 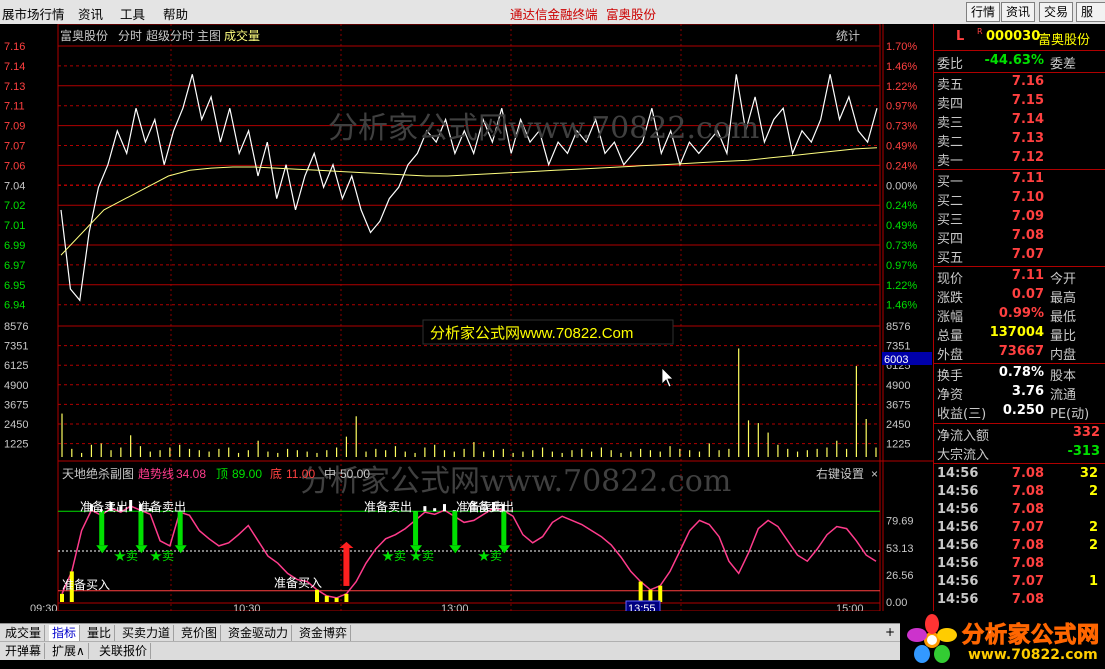 What do you see at coordinates (24, 651) in the screenshot?
I see `tab-开弹幕: 开弹幕` at bounding box center [24, 651].